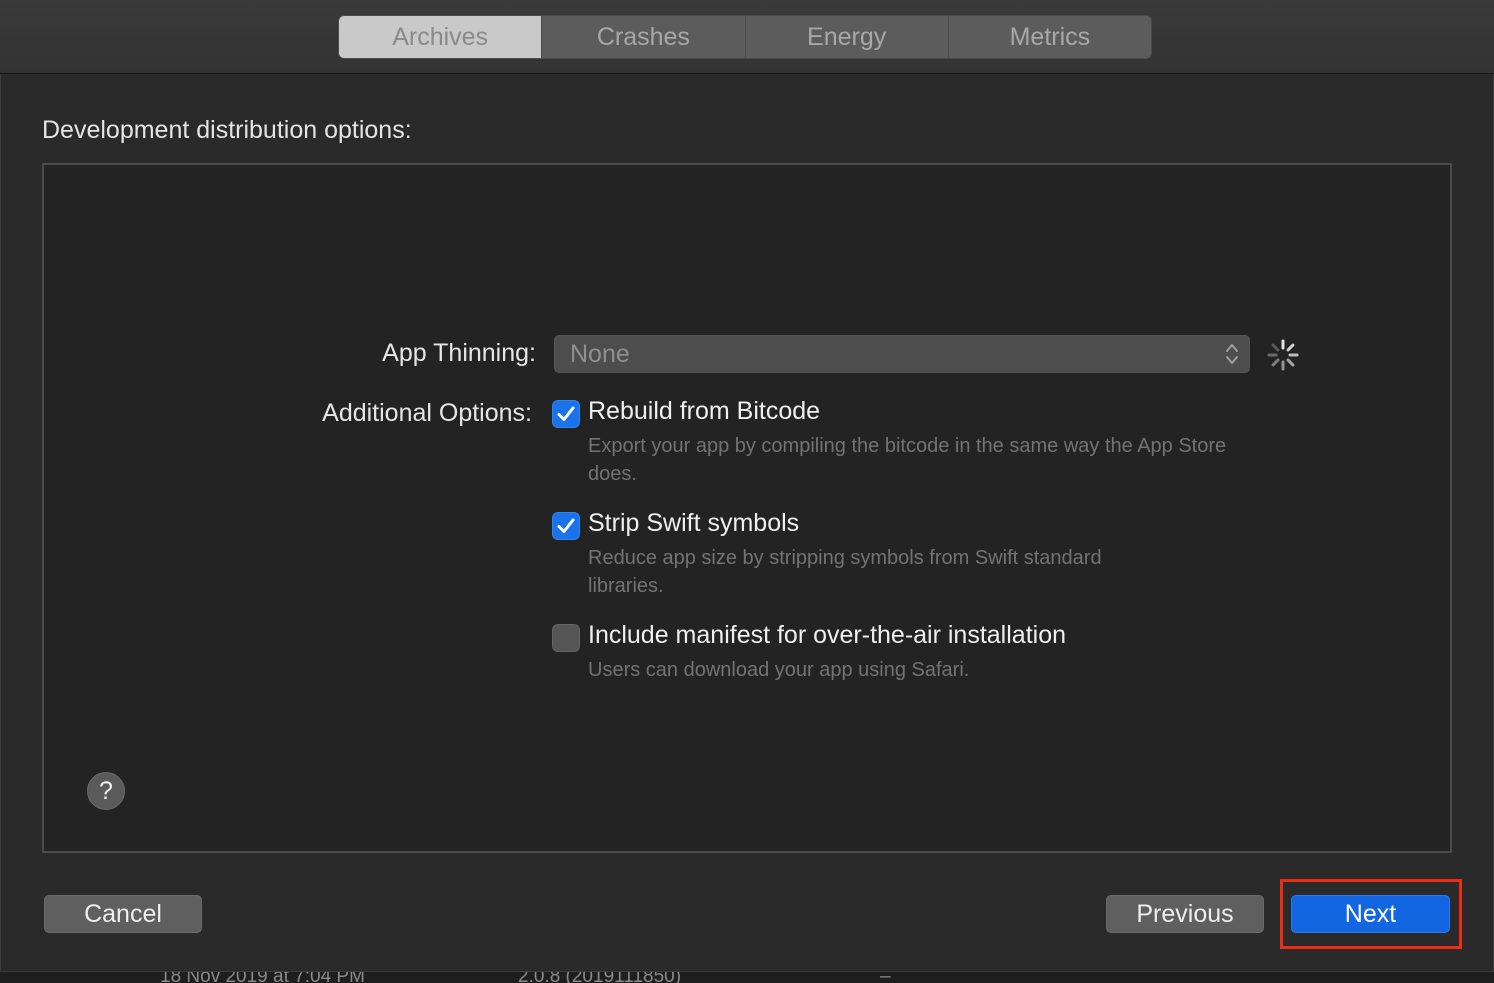  What do you see at coordinates (440, 37) in the screenshot?
I see `tab-archives: Archives` at bounding box center [440, 37].